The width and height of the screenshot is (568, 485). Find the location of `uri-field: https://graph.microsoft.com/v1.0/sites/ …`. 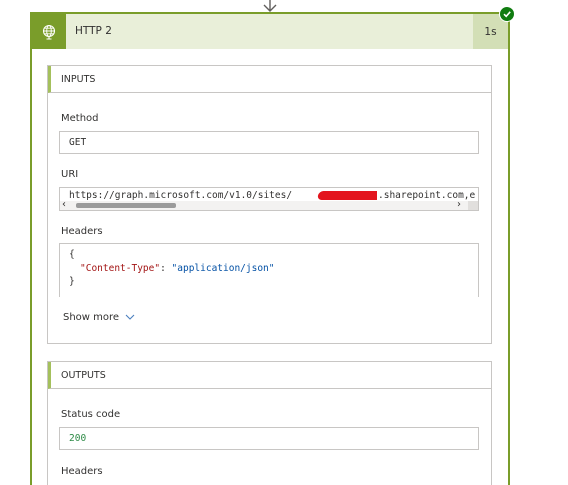

uri-field: https://graph.microsoft.com/v1.0/sites/ … is located at coordinates (269, 199).